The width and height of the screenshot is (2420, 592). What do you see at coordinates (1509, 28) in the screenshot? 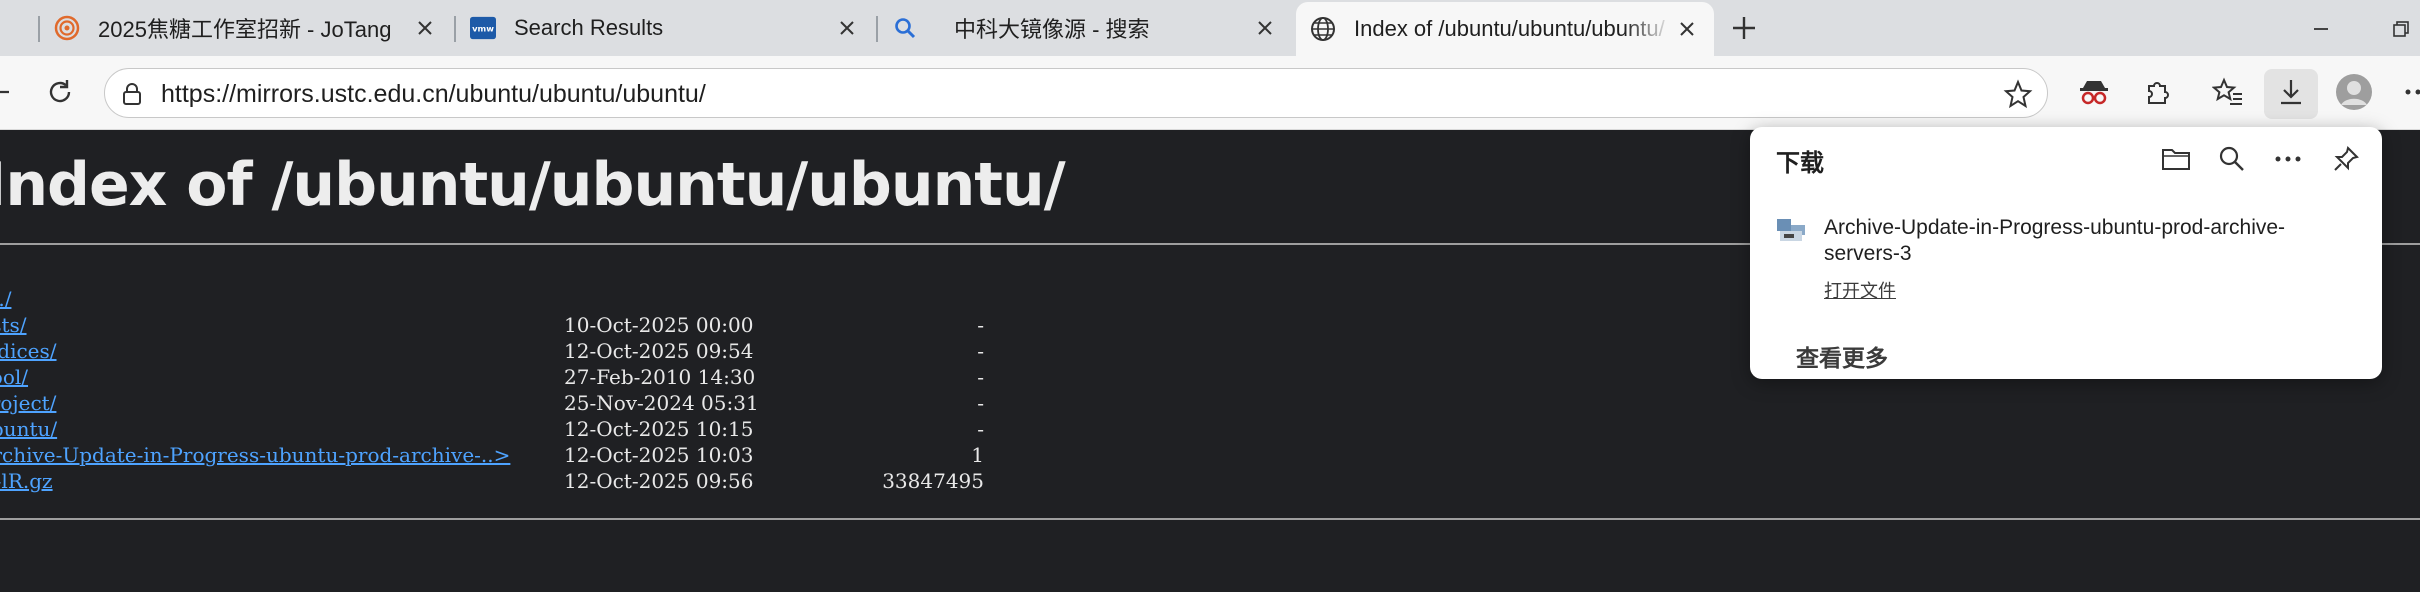
I see `tab-title: Index of /ubuntu/ubuntu/ubuntu/` at bounding box center [1509, 28].